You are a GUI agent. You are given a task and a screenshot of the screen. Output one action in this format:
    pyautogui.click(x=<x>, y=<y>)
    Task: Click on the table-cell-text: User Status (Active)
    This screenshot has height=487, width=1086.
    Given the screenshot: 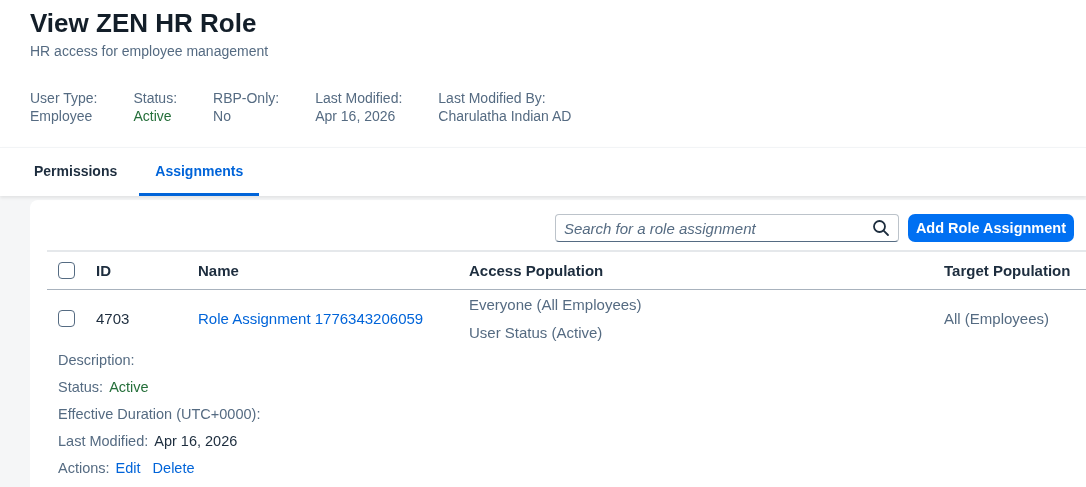 What is the action you would take?
    pyautogui.click(x=536, y=332)
    